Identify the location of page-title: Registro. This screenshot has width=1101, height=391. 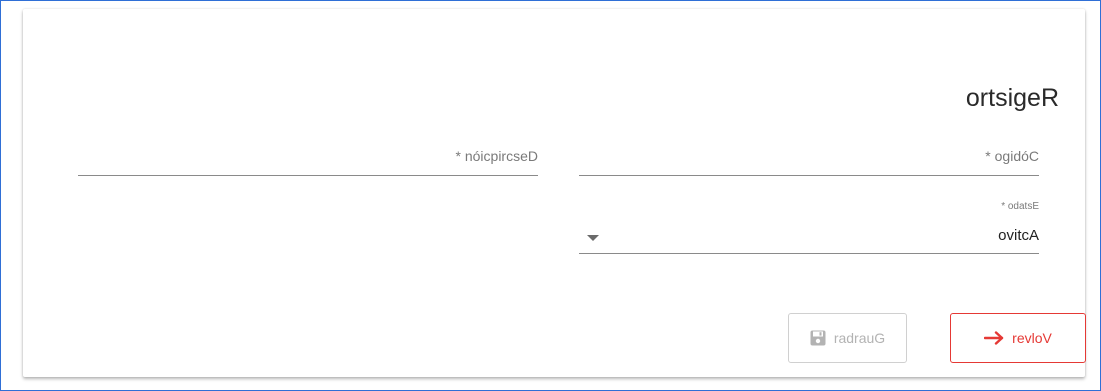
(1012, 98).